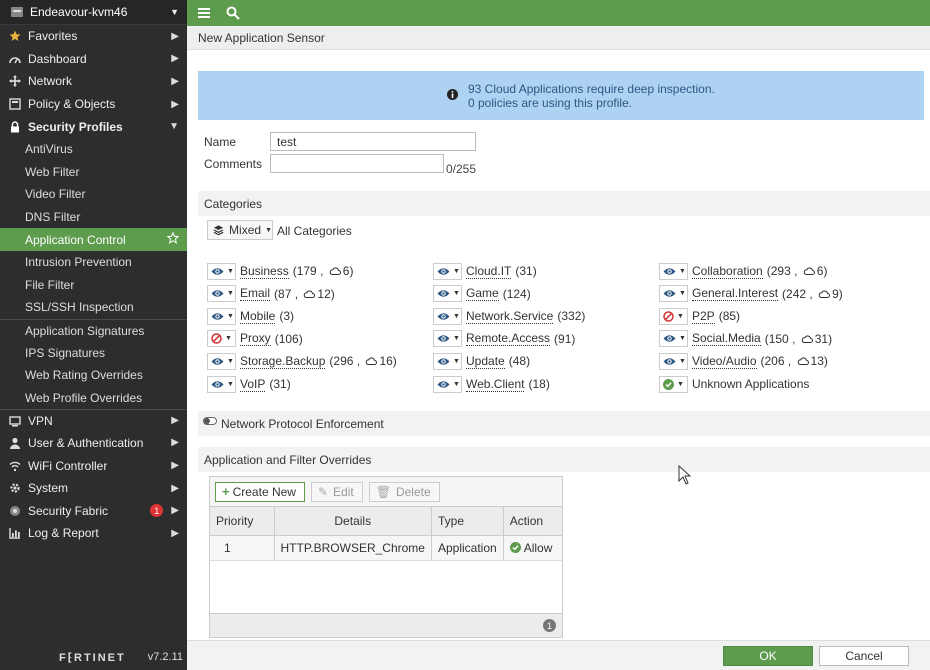 This screenshot has width=930, height=670. I want to click on sidebar-item-security-profiles: Security Profiles ▼, so click(93, 126).